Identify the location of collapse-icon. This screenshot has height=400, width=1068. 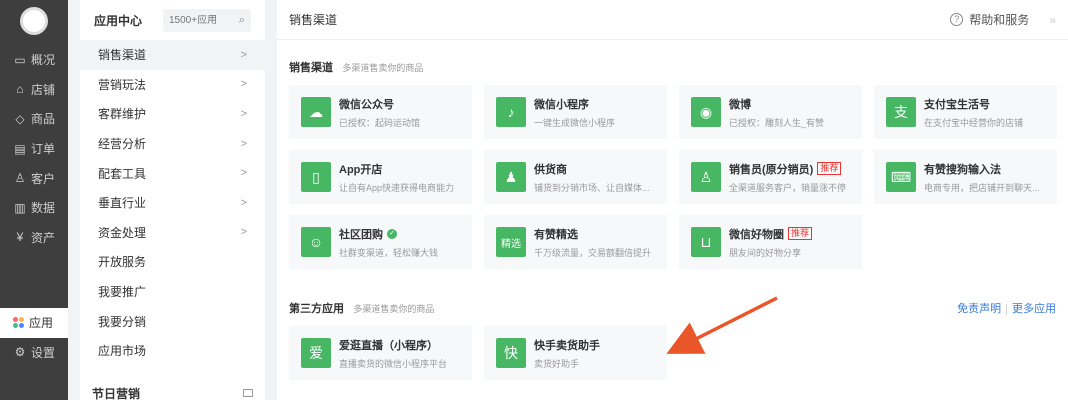
(248, 393).